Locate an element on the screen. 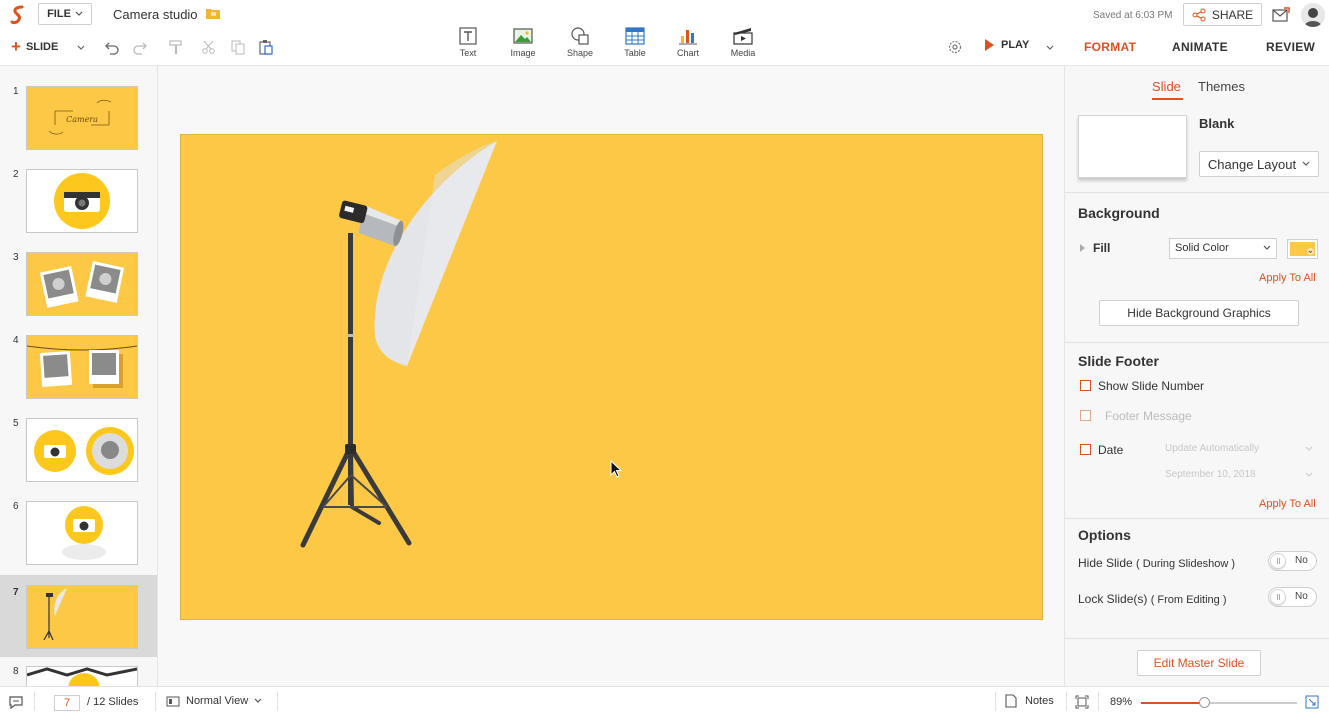  plus-icon: + is located at coordinates (16, 46).